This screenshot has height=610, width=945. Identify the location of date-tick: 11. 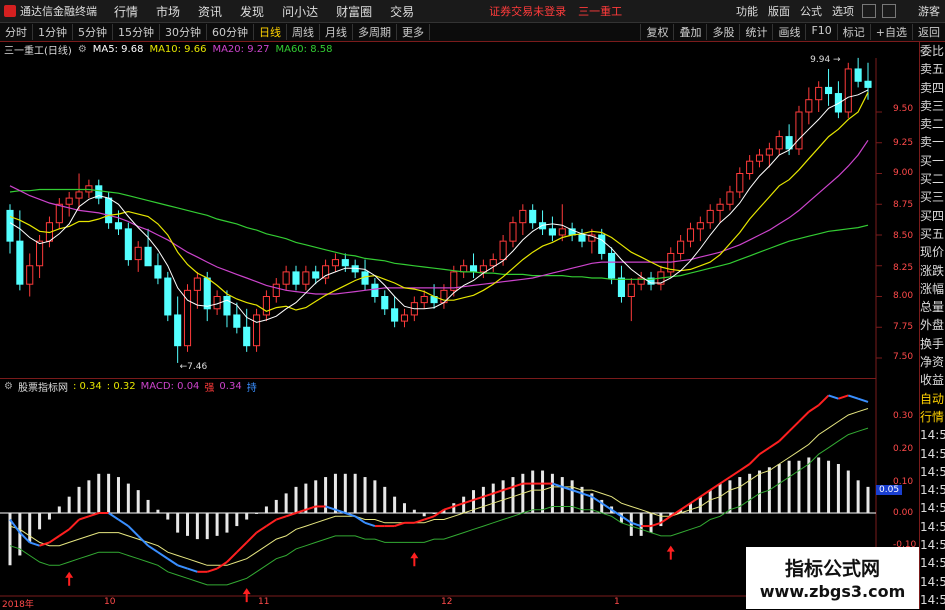
(264, 602).